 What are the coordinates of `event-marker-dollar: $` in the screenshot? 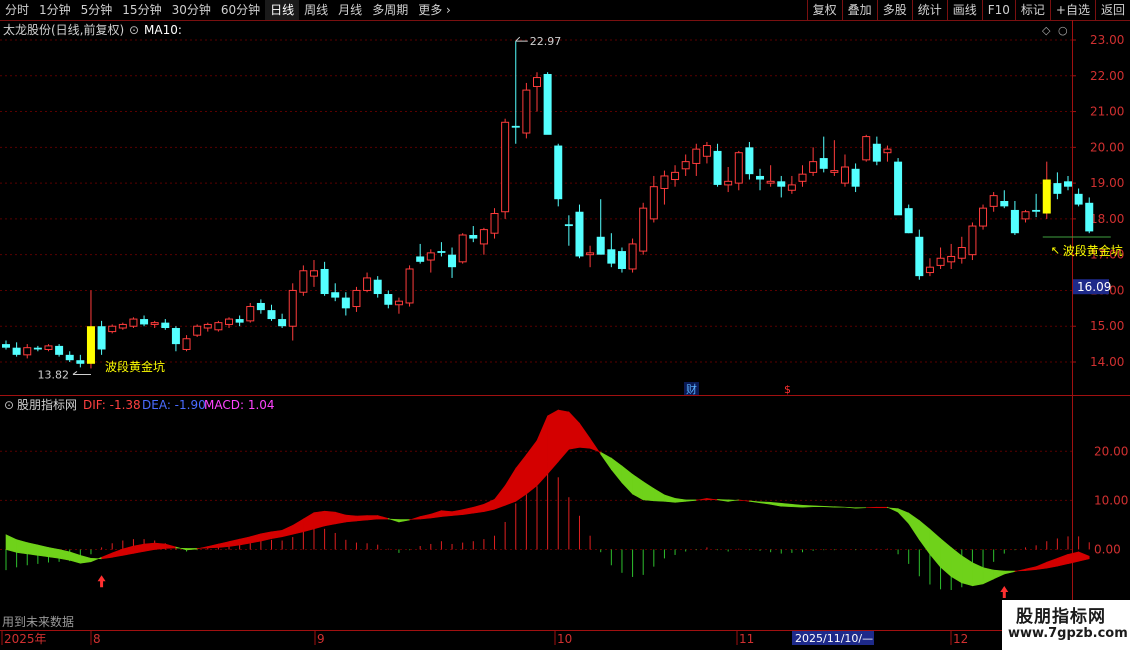 It's located at (787, 389).